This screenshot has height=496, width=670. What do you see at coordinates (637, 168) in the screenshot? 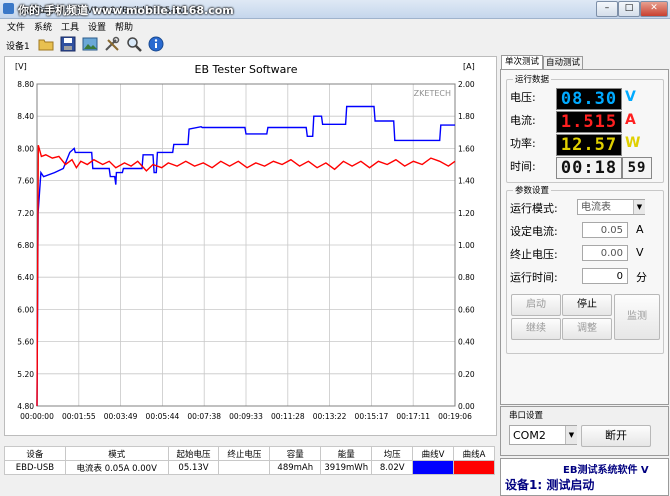
I see `time-seconds-display: 59` at bounding box center [637, 168].